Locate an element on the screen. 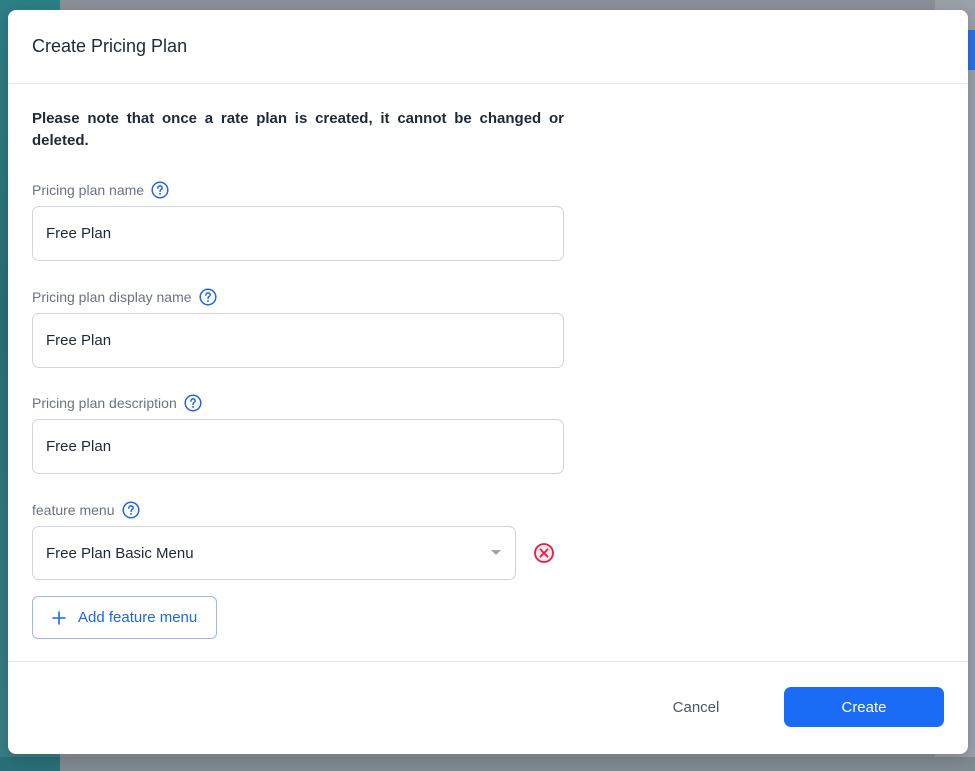 Image resolution: width=975 pixels, height=771 pixels. plan-name-label-text: Pricing plan name is located at coordinates (88, 190).